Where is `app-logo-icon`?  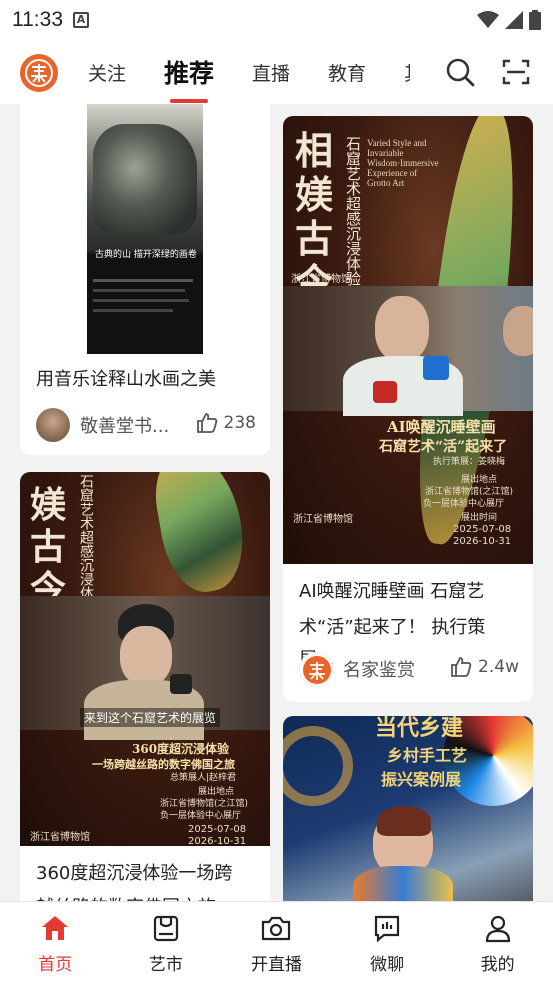 app-logo-icon is located at coordinates (39, 73).